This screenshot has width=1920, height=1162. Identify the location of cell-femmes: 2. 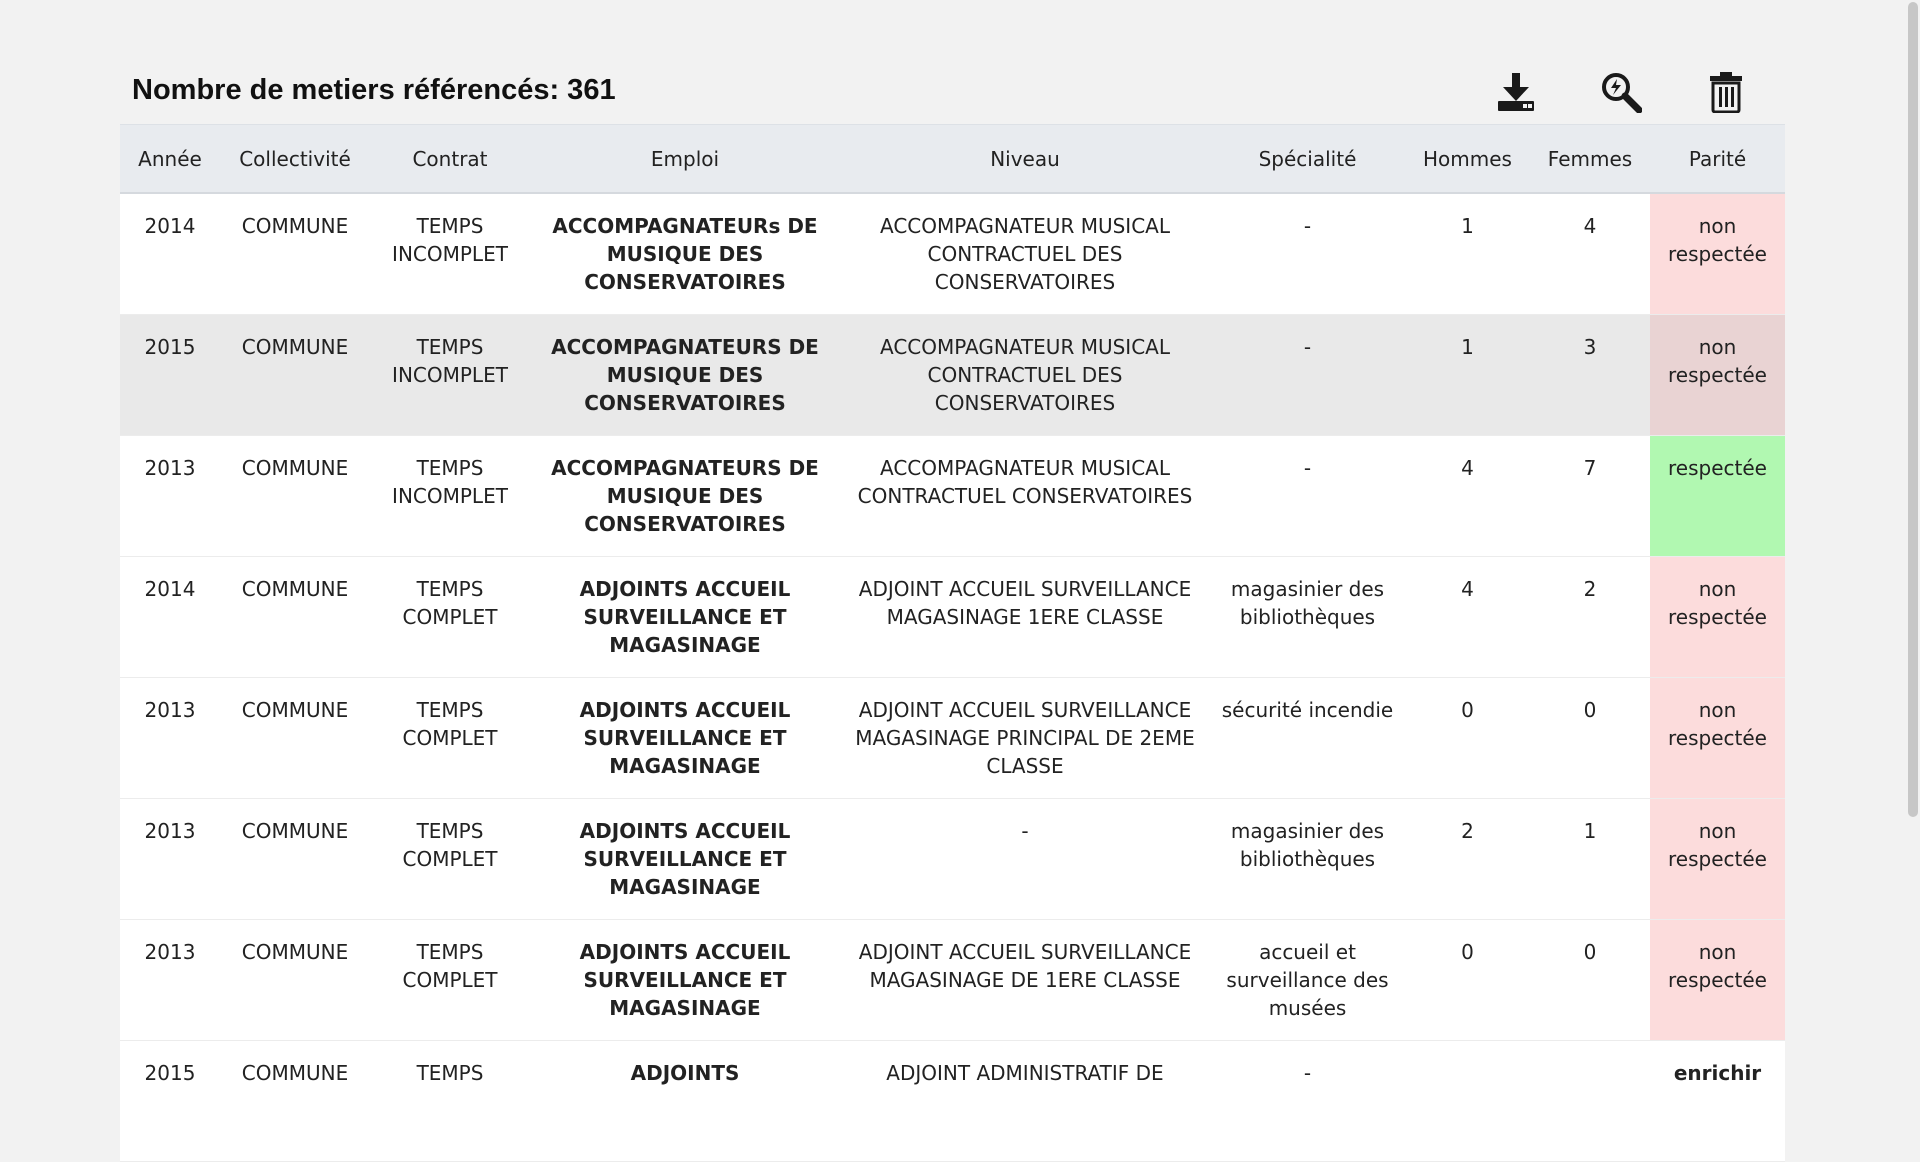
(1590, 617).